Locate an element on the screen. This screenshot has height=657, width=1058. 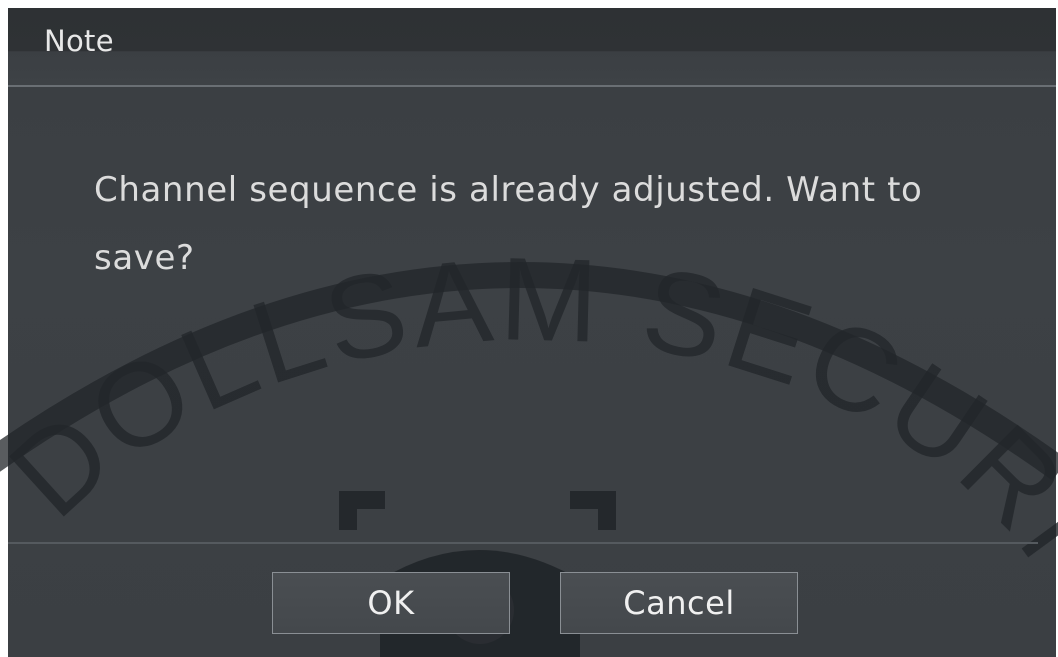
dialog-title: Note is located at coordinates (79, 41).